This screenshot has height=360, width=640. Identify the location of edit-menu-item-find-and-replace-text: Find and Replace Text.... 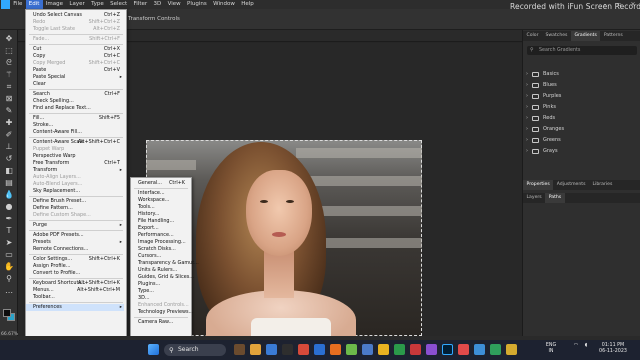
(75, 108).